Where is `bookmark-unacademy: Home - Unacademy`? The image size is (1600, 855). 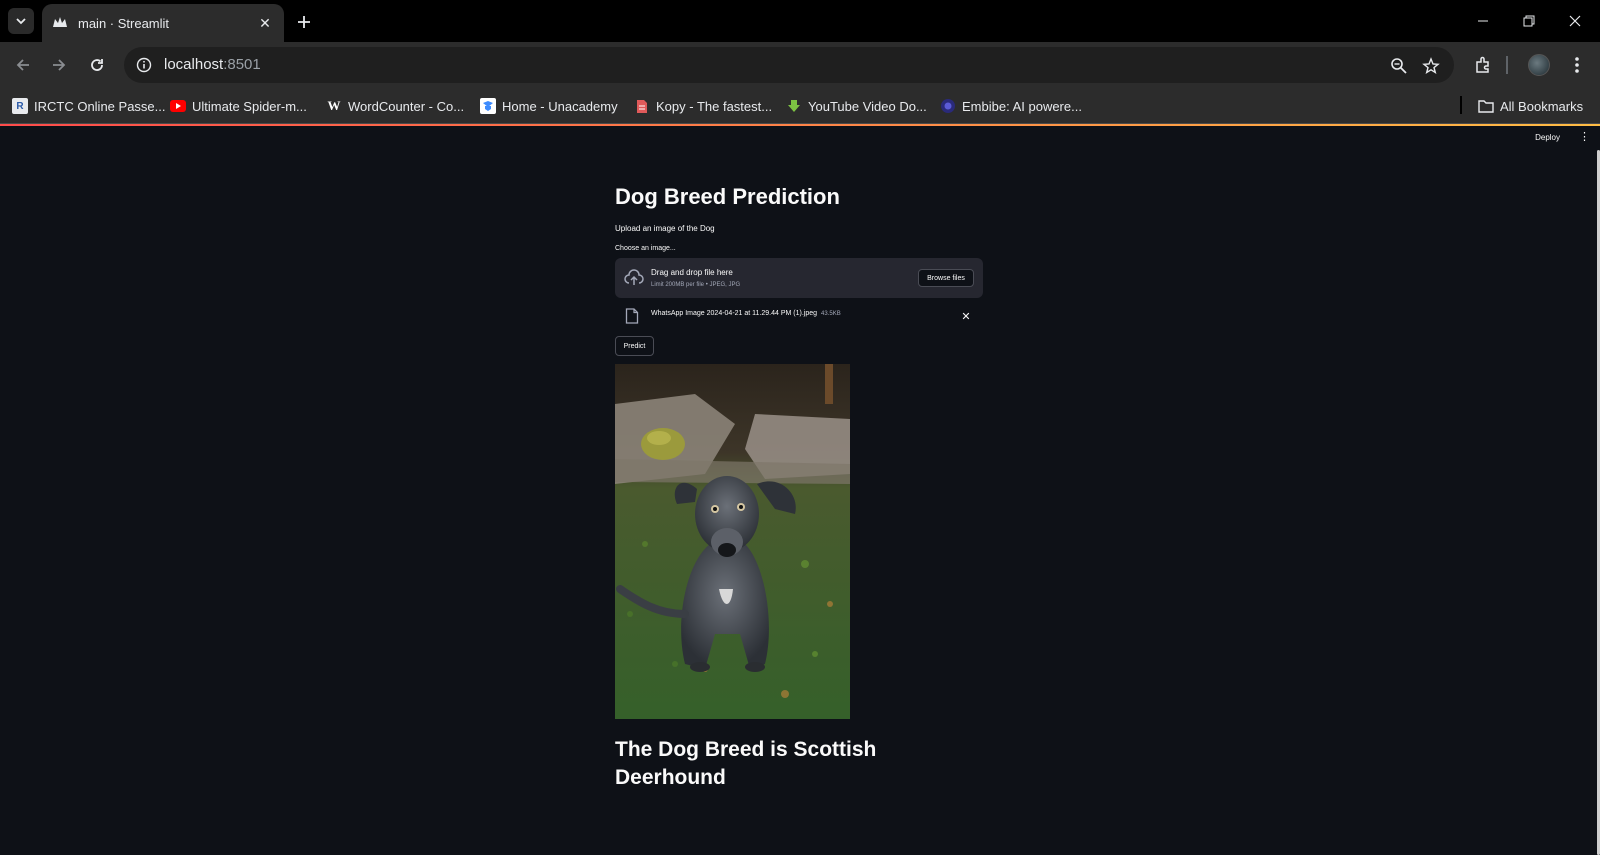
bookmark-unacademy: Home - Unacademy is located at coordinates (549, 106).